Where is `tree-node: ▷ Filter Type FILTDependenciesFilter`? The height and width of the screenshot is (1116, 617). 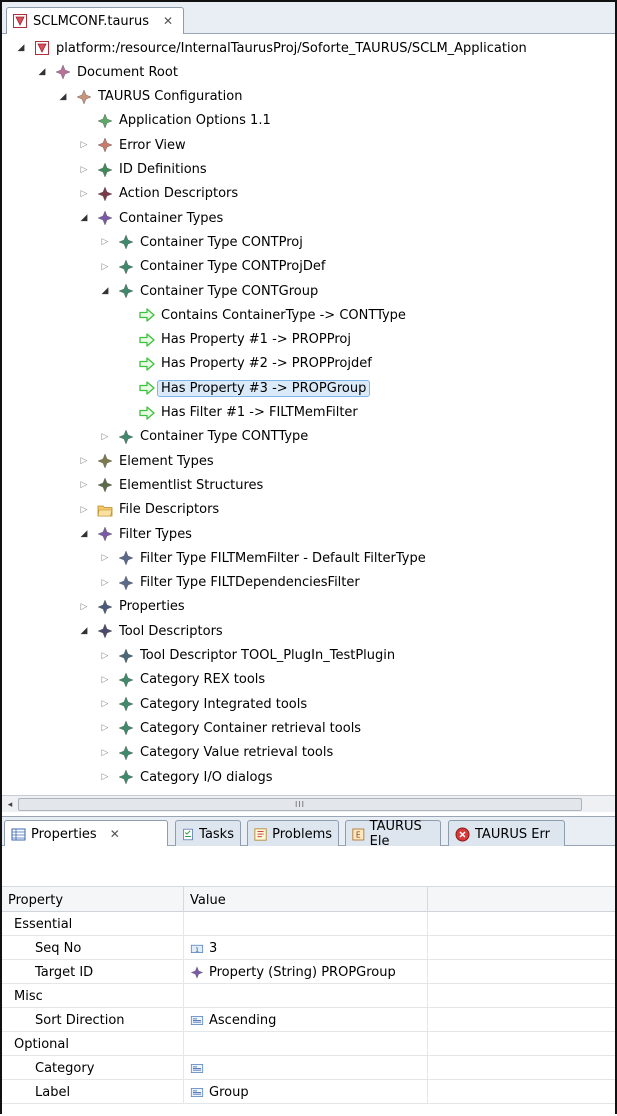 tree-node: ▷ Filter Type FILTDependenciesFilter is located at coordinates (229, 583).